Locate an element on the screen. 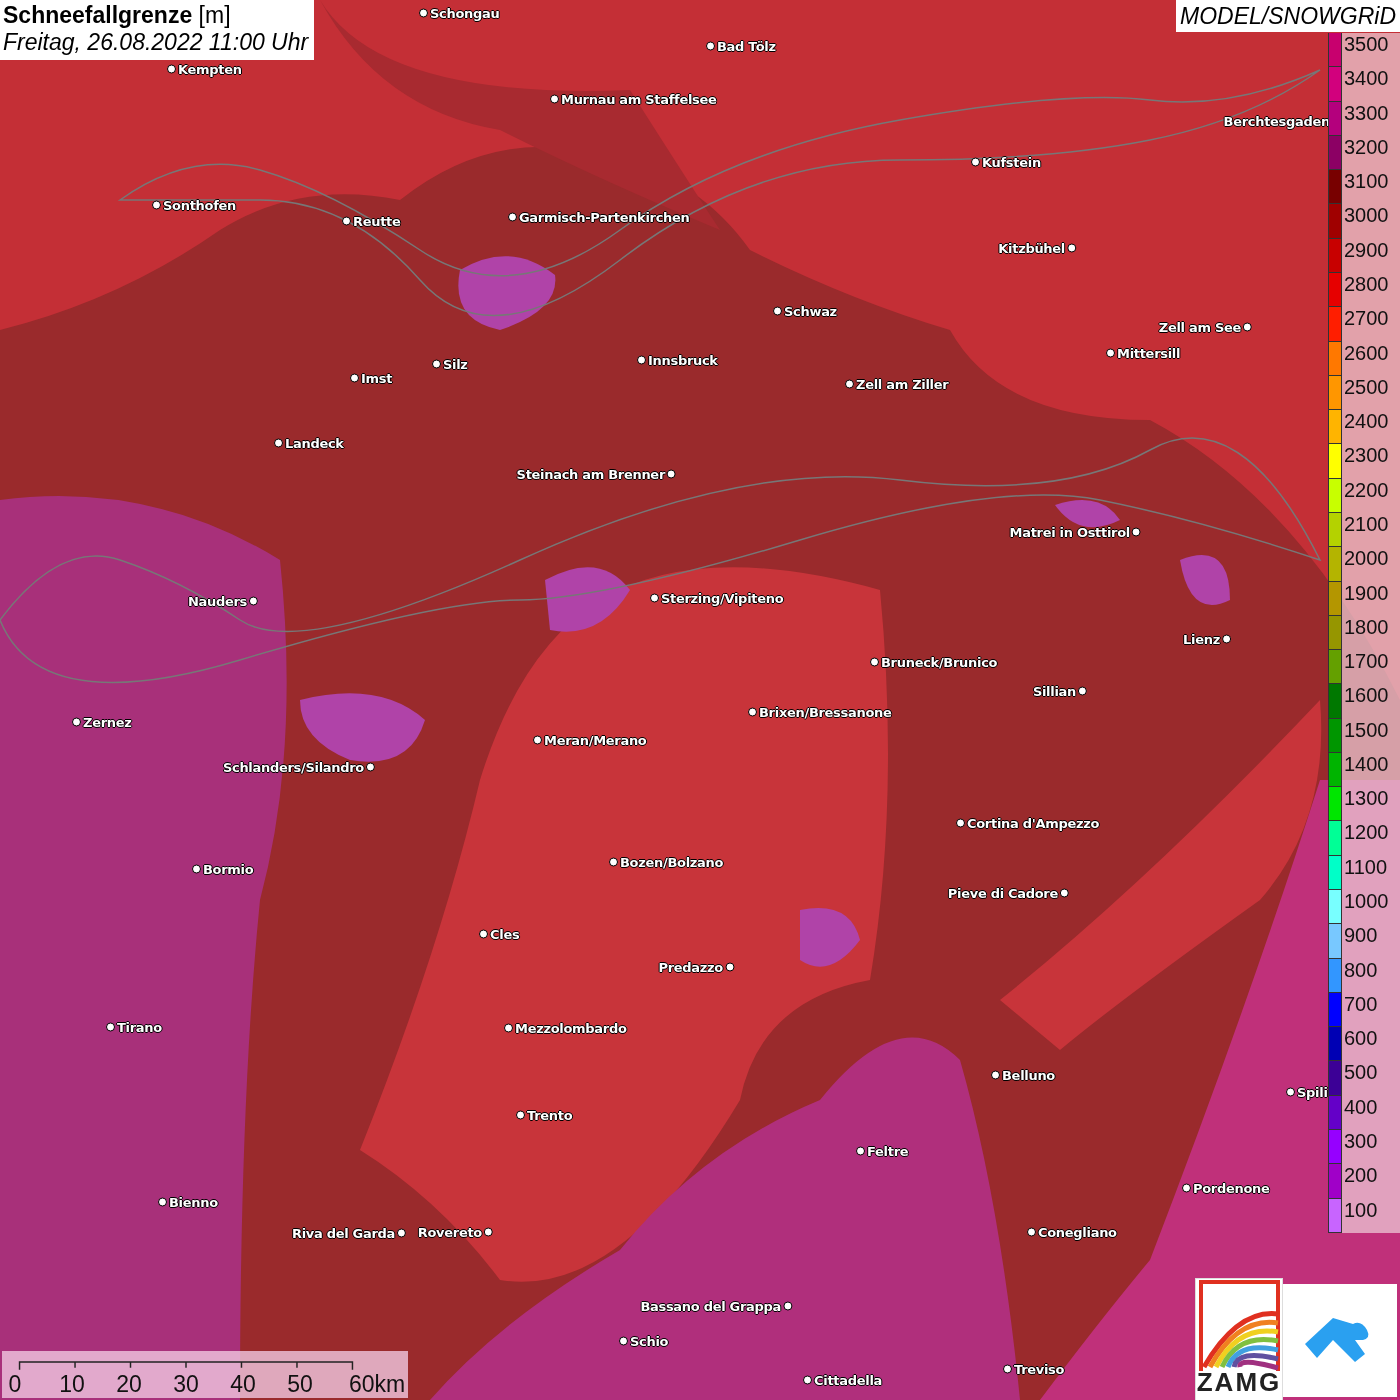  city-label: Silz is located at coordinates (455, 364).